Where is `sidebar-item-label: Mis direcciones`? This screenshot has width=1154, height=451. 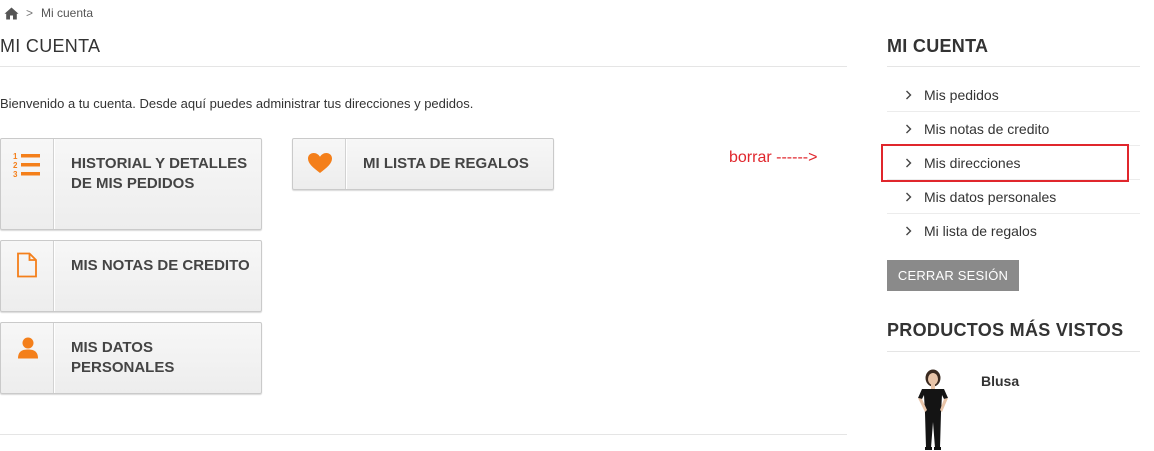 sidebar-item-label: Mis direcciones is located at coordinates (972, 162).